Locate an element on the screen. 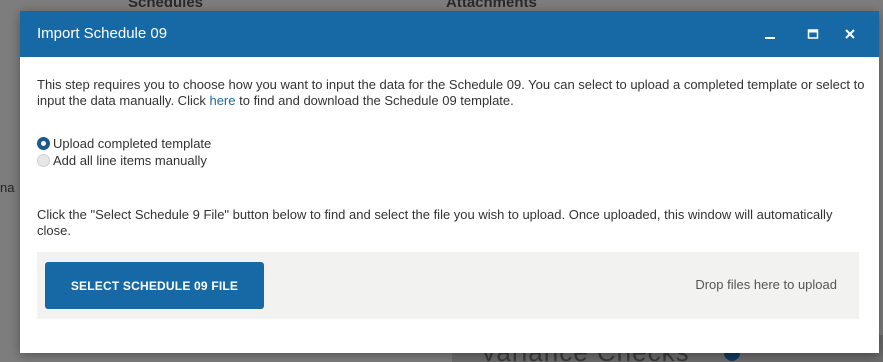  radio-upload-template is located at coordinates (43, 143).